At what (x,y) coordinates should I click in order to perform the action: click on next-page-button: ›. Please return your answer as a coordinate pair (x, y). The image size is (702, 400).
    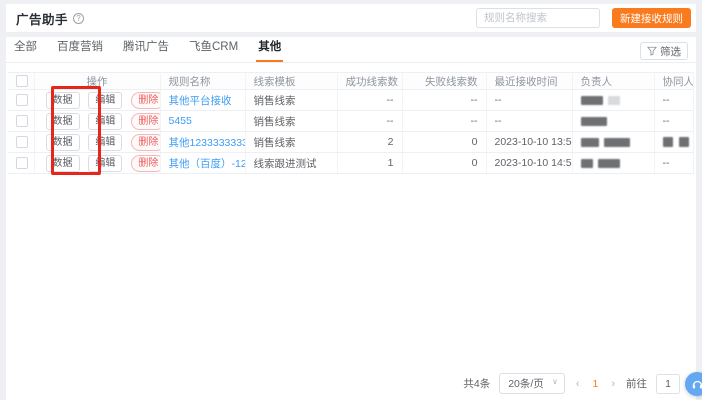
    Looking at the image, I should click on (613, 384).